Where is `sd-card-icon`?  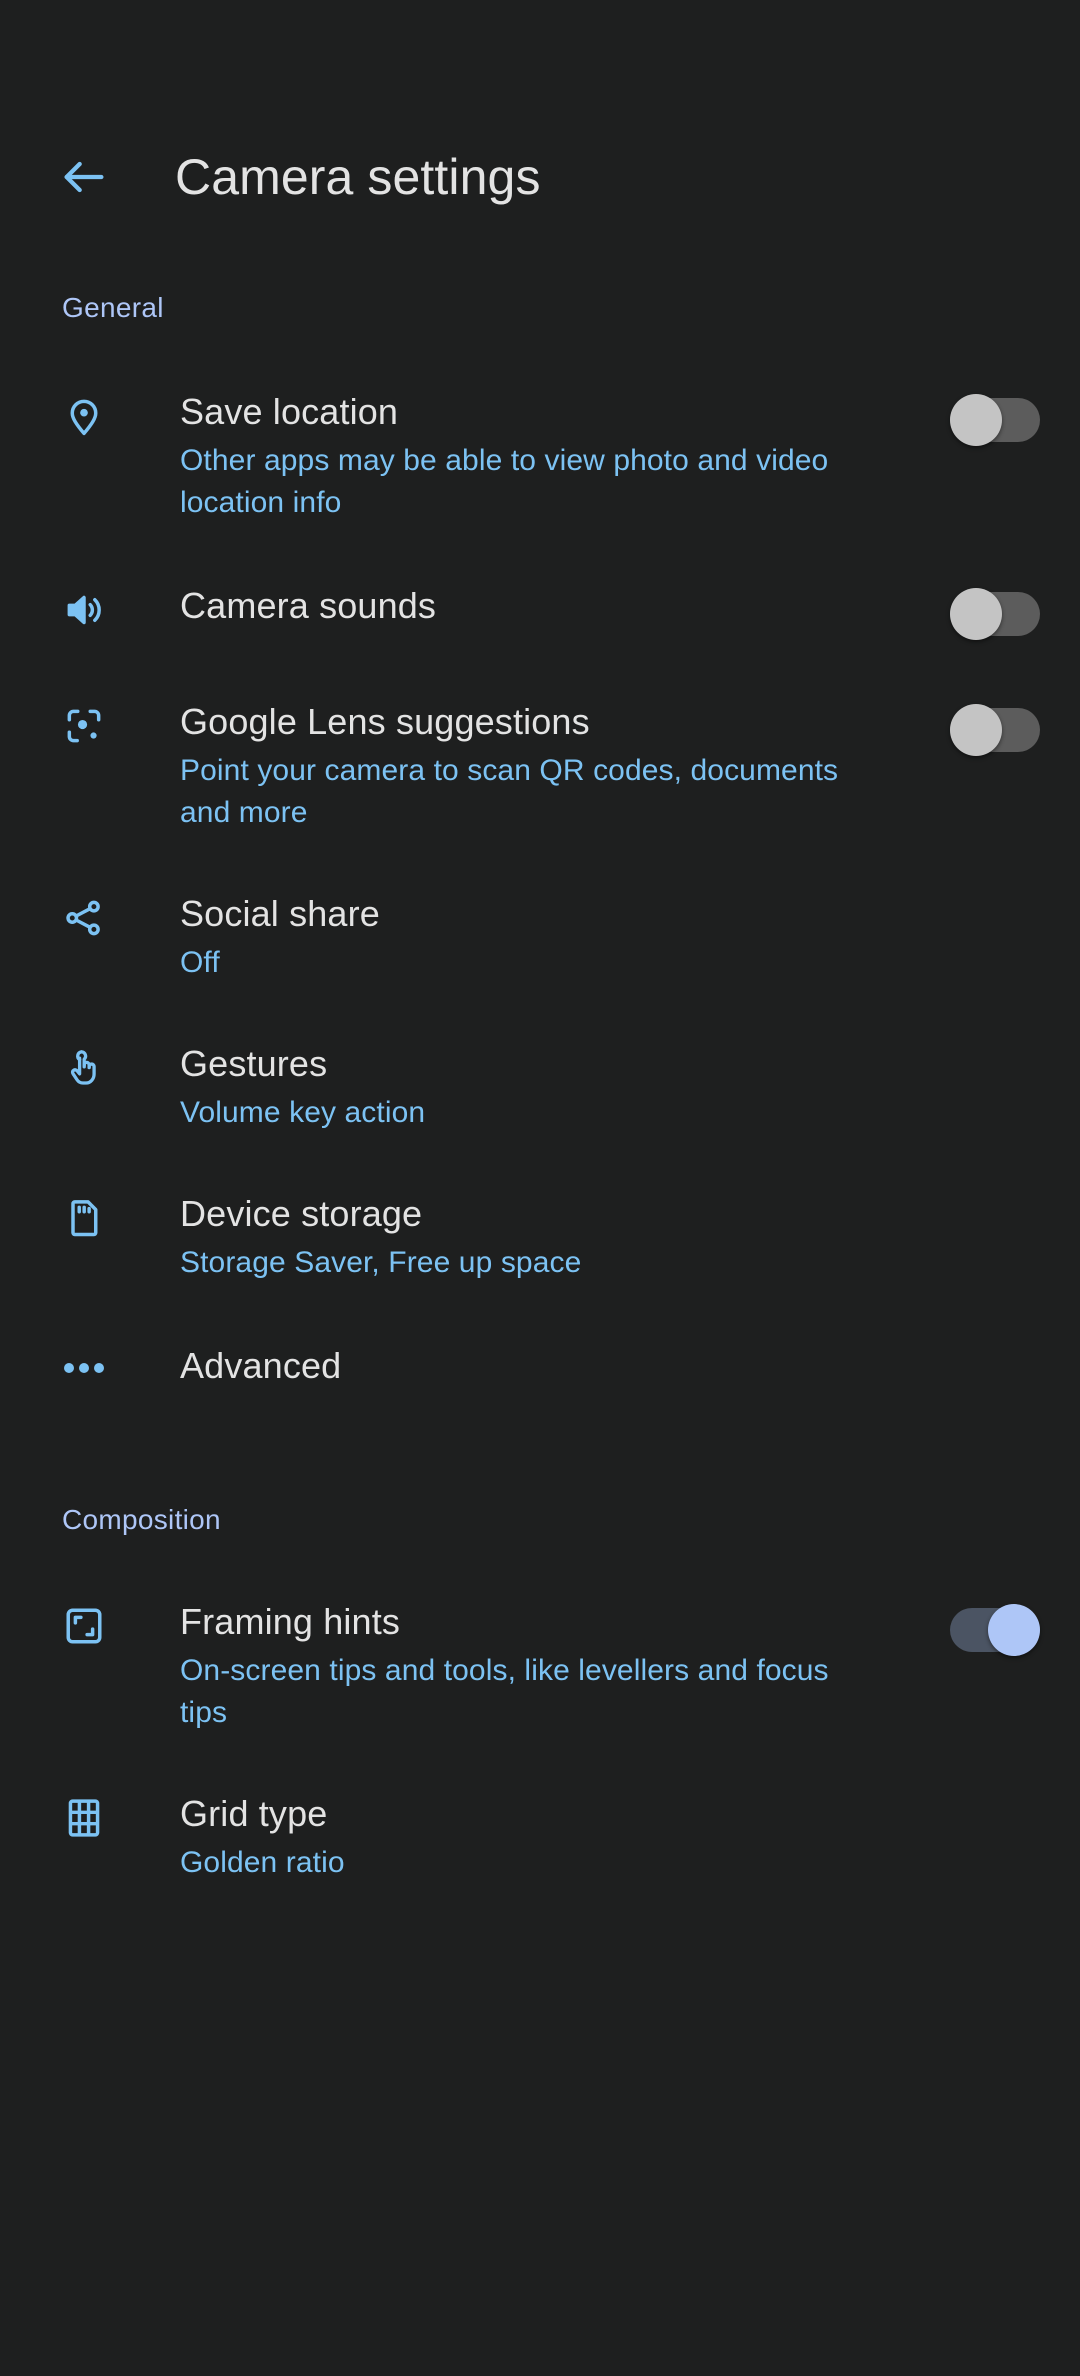
sd-card-icon is located at coordinates (90, 1216).